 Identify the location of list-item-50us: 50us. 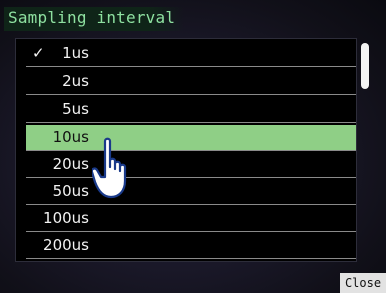
(191, 192).